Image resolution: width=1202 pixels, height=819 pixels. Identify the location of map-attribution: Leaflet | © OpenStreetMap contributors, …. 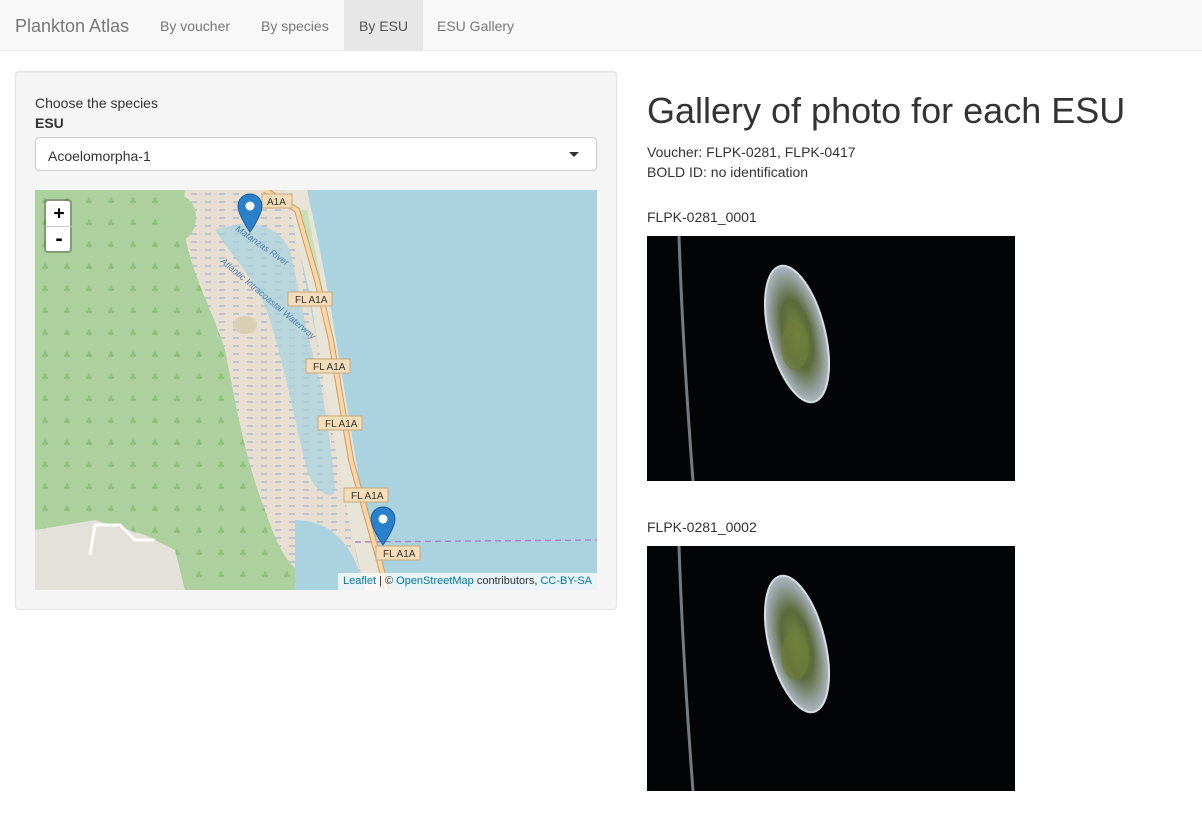
(467, 581).